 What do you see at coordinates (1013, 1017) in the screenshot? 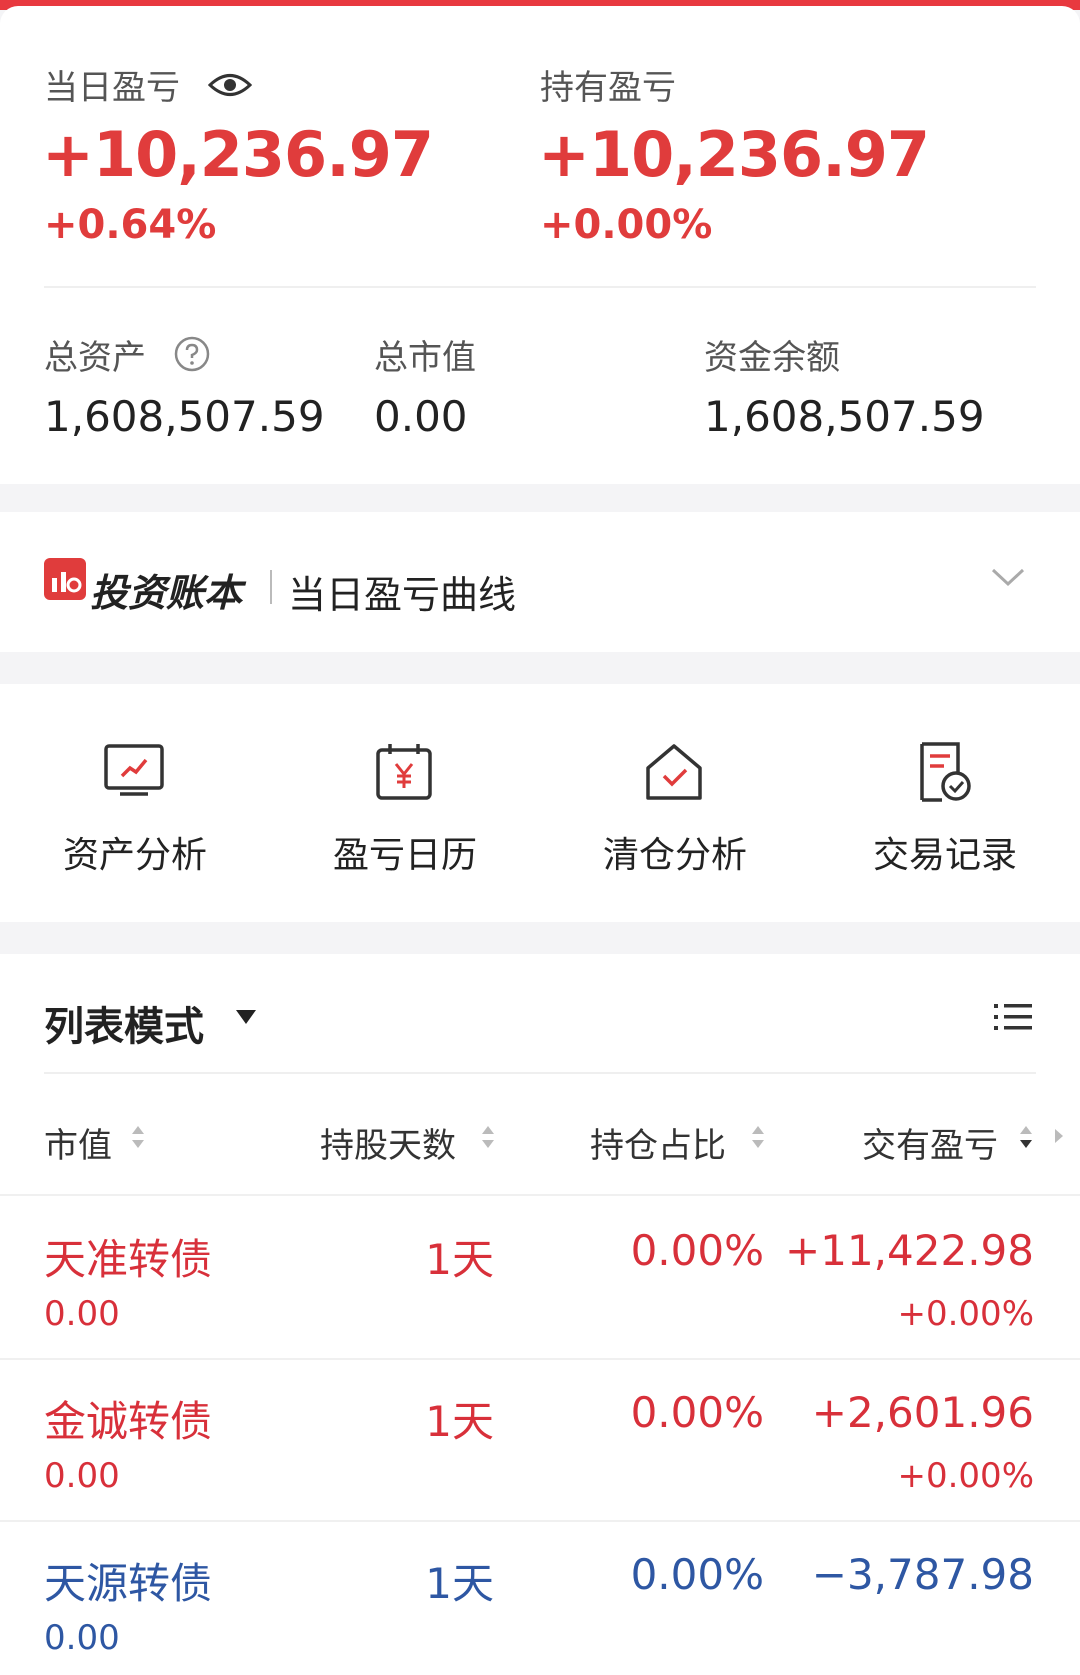
I see `list-view-icon` at bounding box center [1013, 1017].